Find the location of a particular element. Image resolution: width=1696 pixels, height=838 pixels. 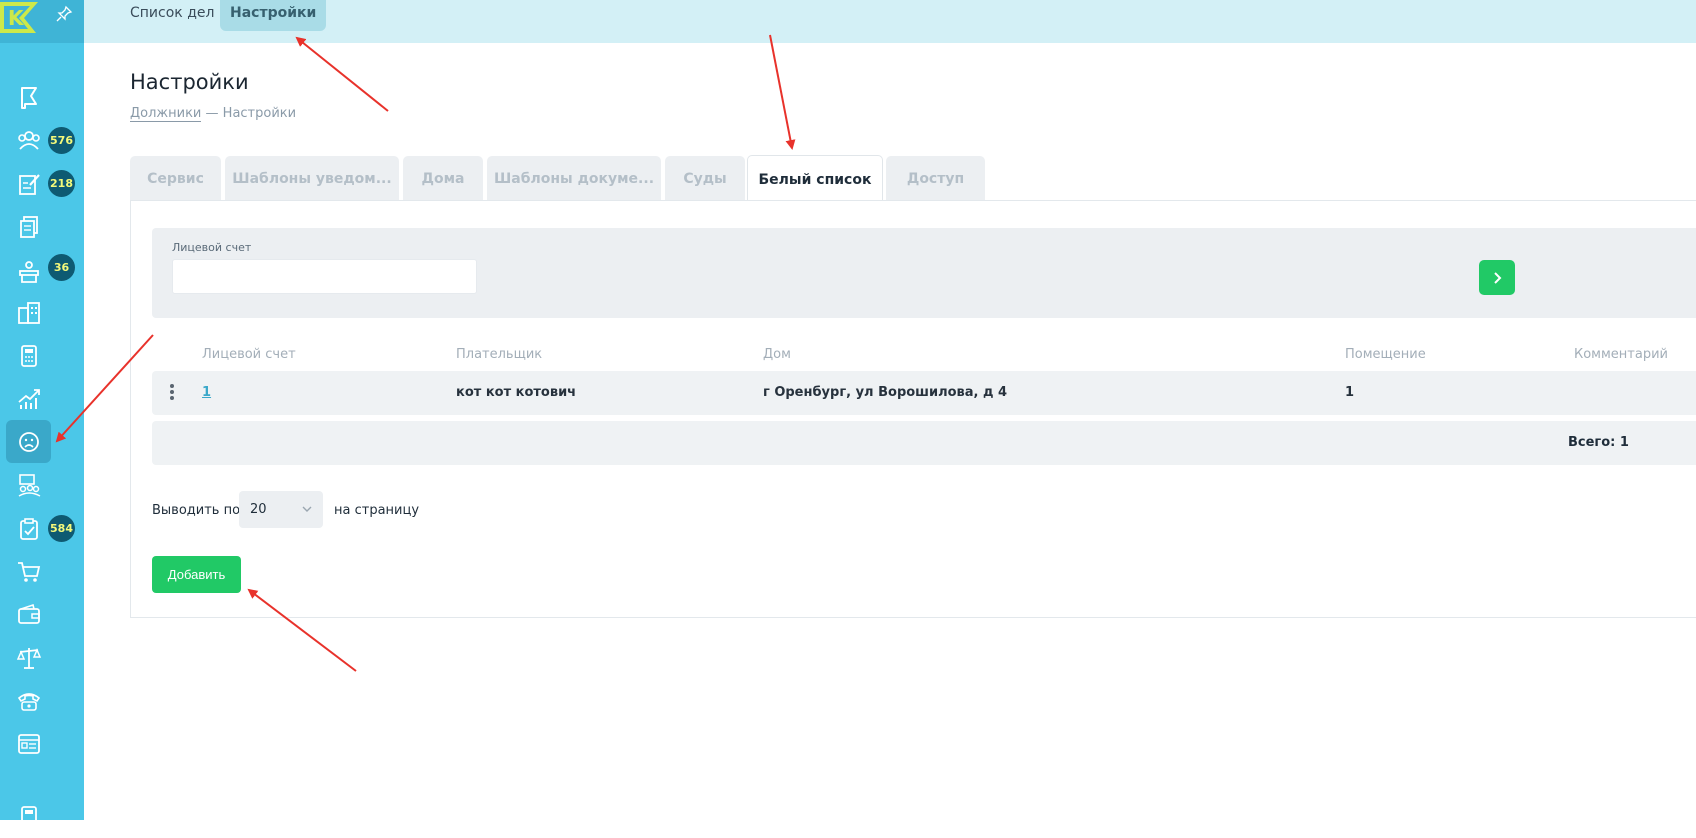

column-header-comment: Комментарий is located at coordinates (1621, 354).